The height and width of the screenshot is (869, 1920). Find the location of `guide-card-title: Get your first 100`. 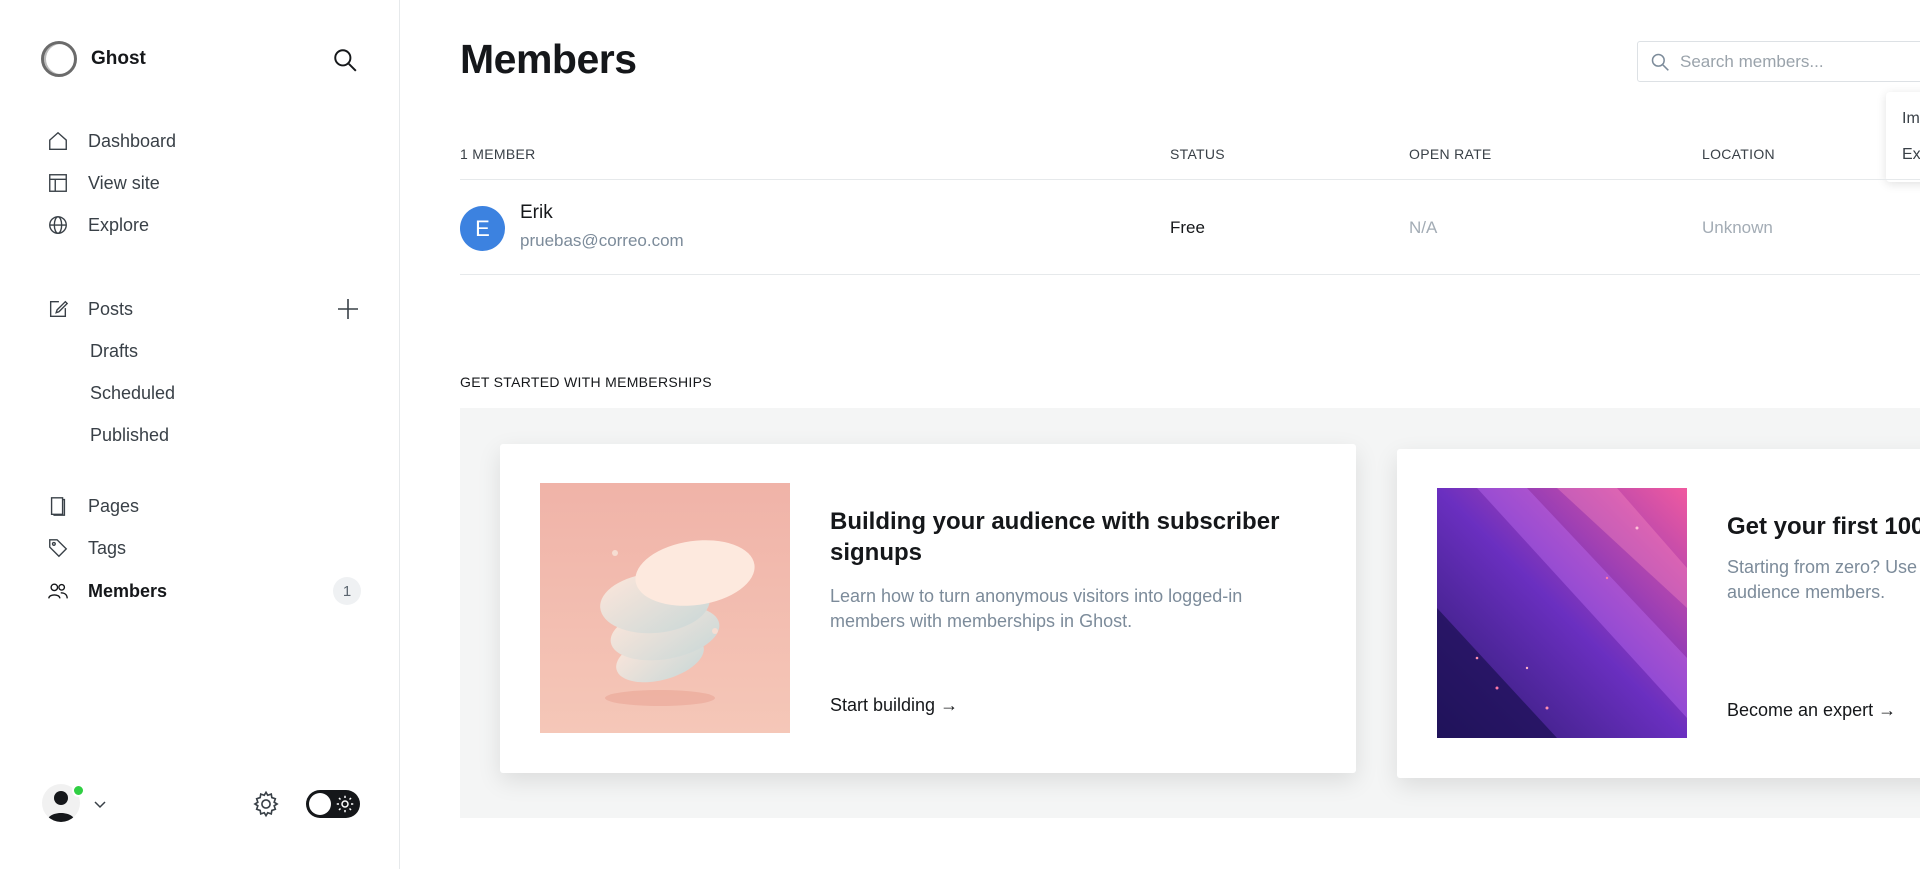

guide-card-title: Get your first 100 is located at coordinates (1823, 526).